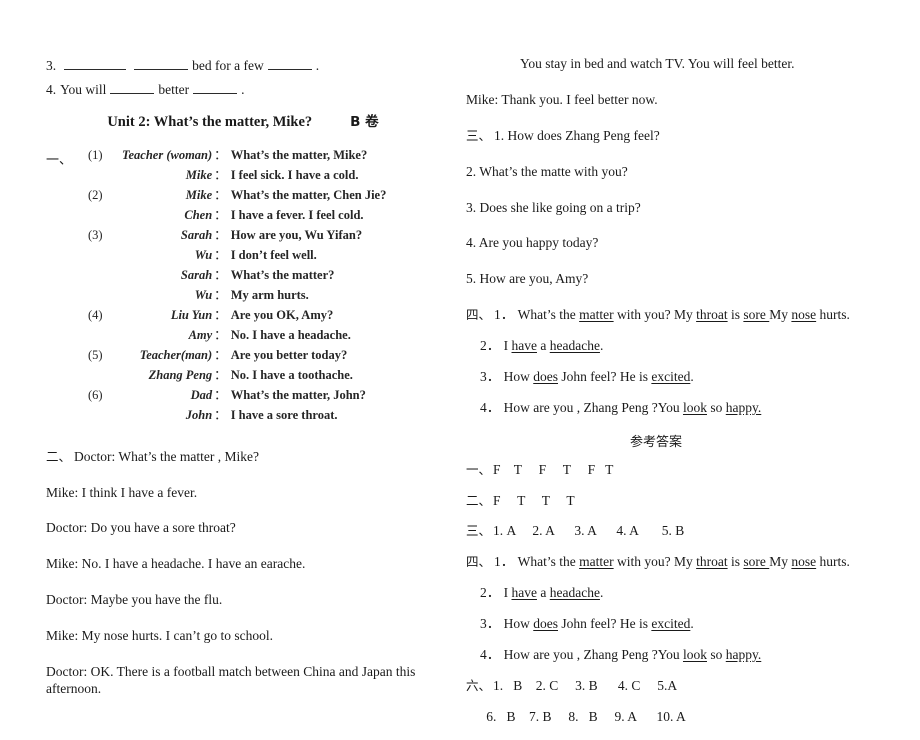 The width and height of the screenshot is (920, 740). What do you see at coordinates (671, 376) in the screenshot?
I see `underlined-answer: excited` at bounding box center [671, 376].